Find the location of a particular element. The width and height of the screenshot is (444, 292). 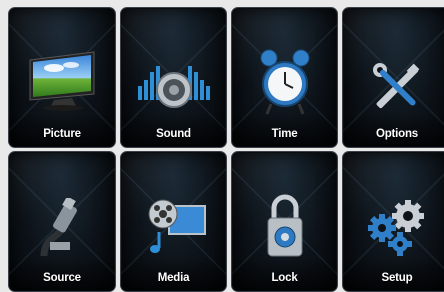

menu-tile-label: Lock is located at coordinates (284, 278).